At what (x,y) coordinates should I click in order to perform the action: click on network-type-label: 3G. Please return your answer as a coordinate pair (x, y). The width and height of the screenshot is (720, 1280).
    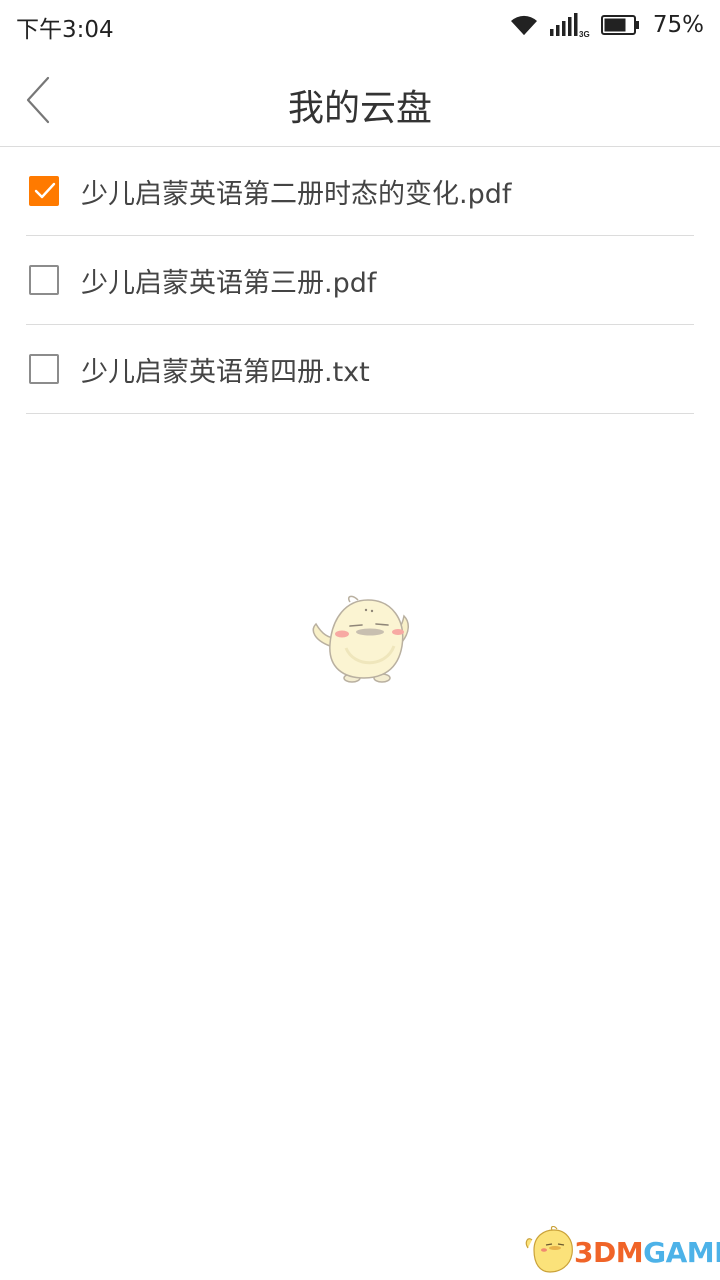
    Looking at the image, I should click on (584, 34).